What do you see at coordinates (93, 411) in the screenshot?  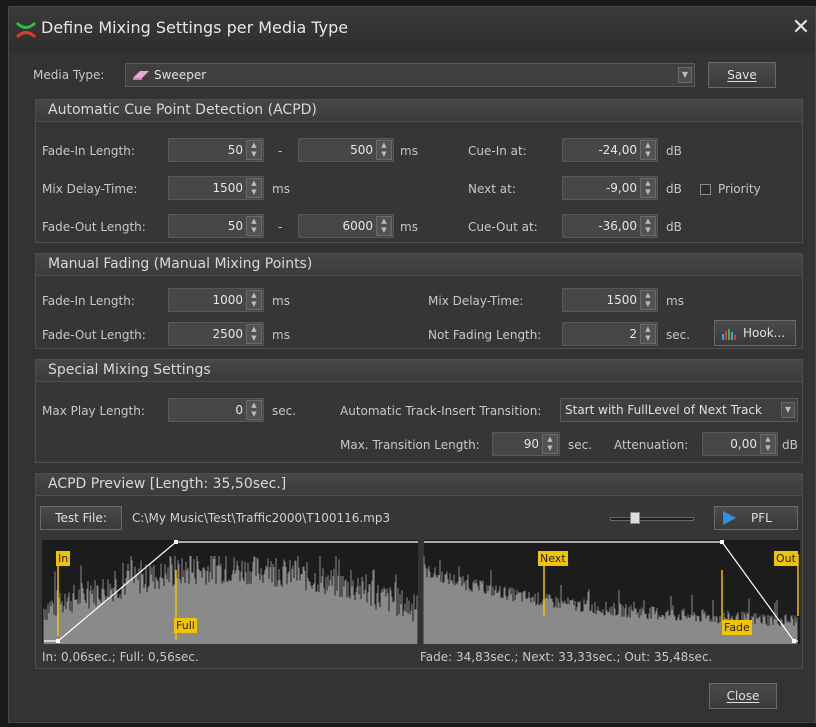 I see `max-play-label: Max Play Length:` at bounding box center [93, 411].